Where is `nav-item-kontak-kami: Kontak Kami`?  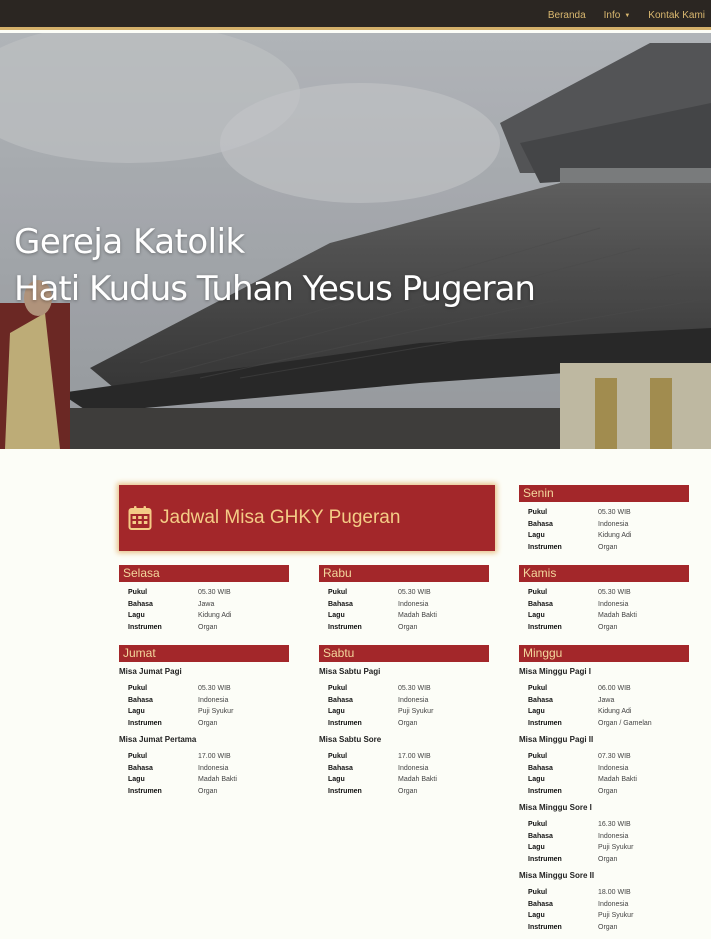
nav-item-kontak-kami: Kontak Kami is located at coordinates (676, 15).